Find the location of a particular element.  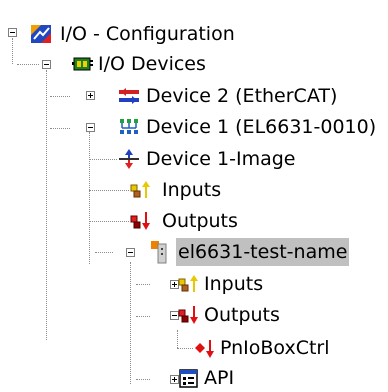

output-variable-icon is located at coordinates (205, 349).